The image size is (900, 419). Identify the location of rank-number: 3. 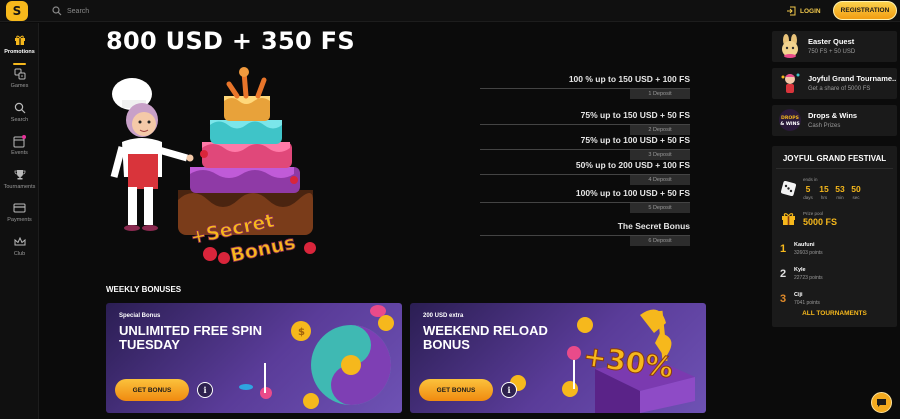
(783, 299).